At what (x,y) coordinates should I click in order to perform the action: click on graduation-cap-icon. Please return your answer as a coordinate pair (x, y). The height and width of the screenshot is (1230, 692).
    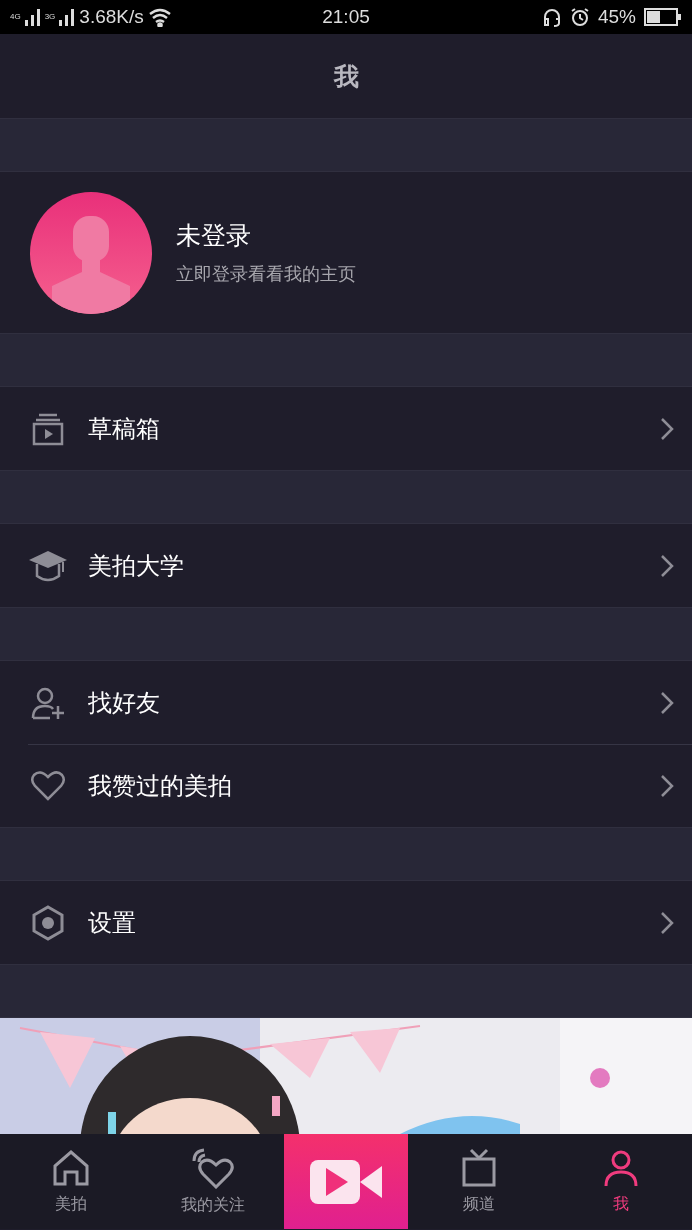
    Looking at the image, I should click on (48, 565).